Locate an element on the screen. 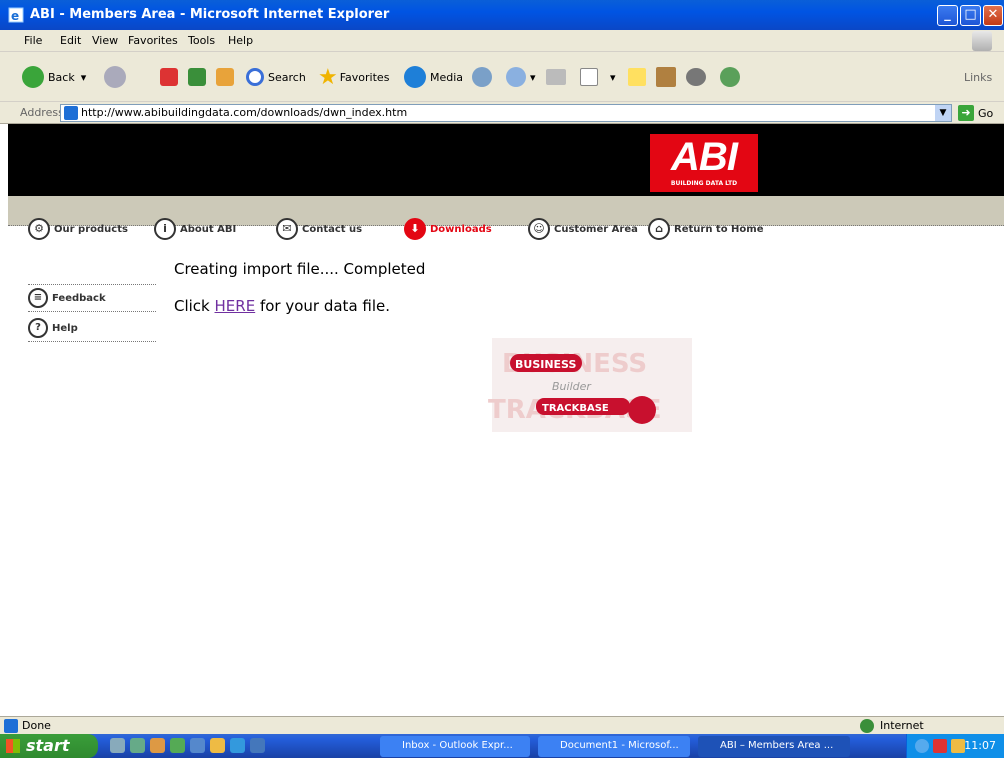  chat-bubble-icon is located at coordinates (696, 77).